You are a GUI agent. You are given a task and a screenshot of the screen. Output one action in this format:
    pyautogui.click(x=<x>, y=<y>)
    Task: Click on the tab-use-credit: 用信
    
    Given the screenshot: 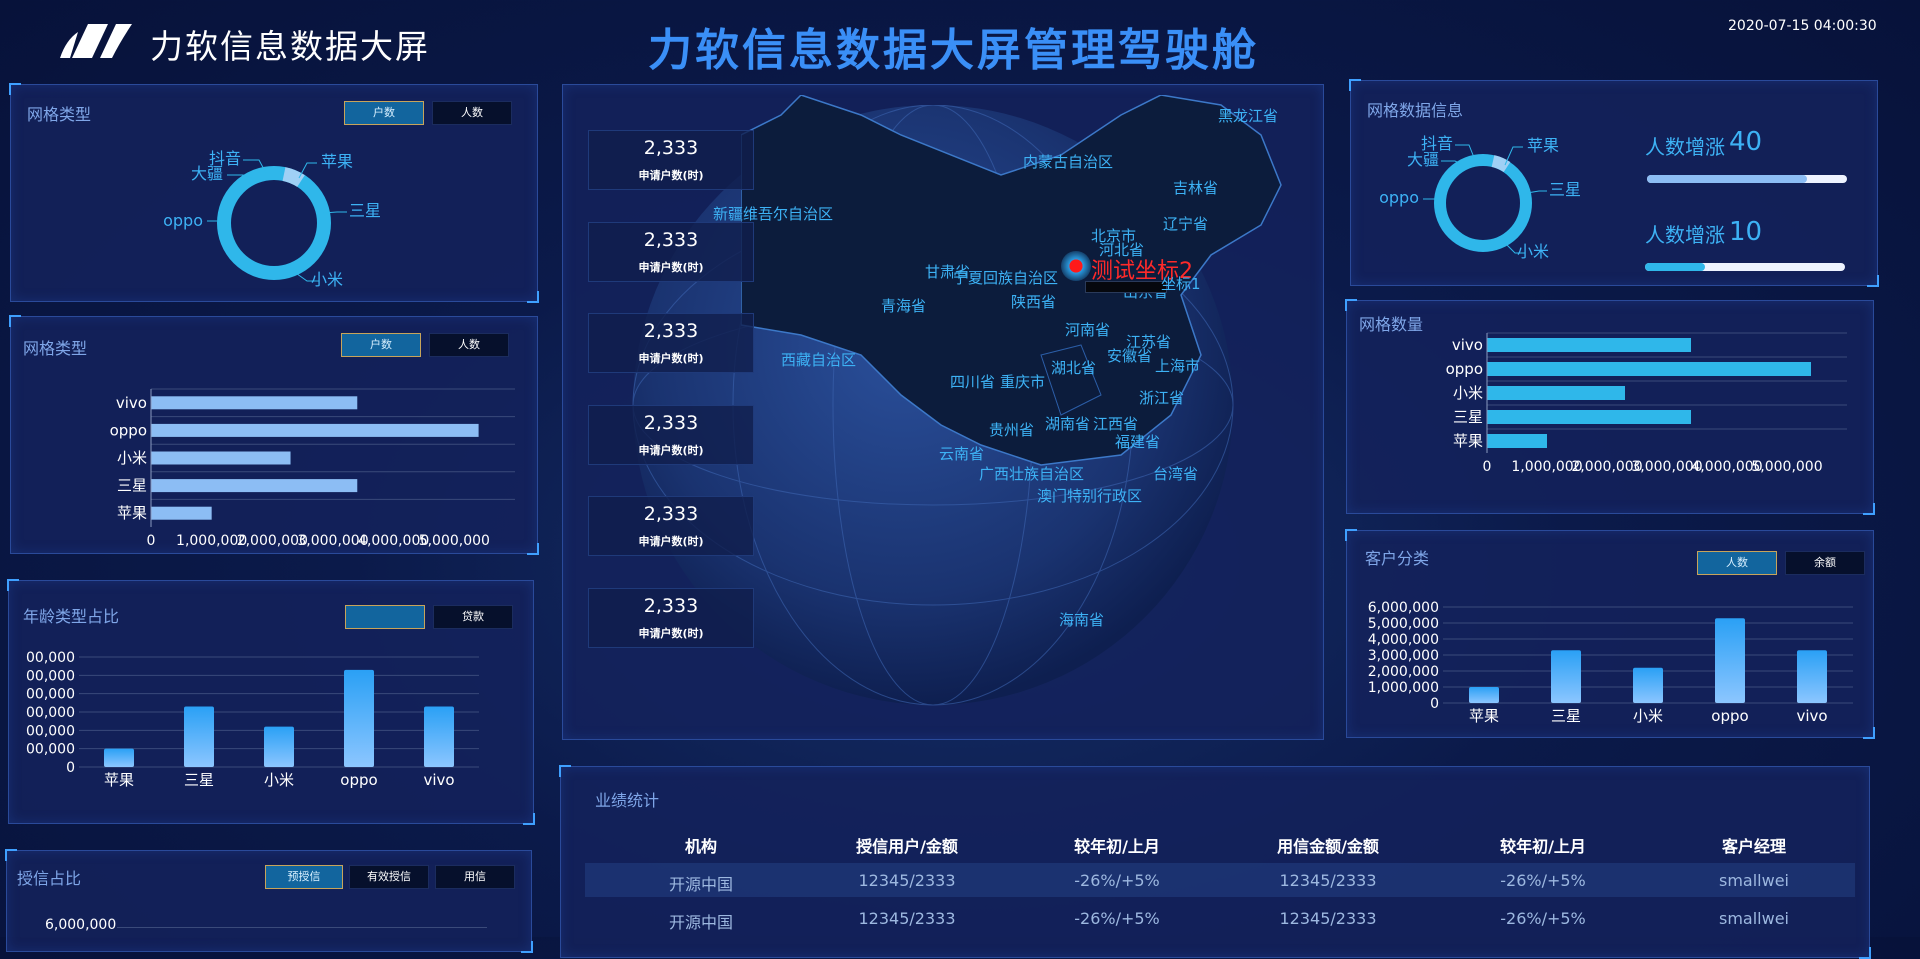 What is the action you would take?
    pyautogui.click(x=475, y=877)
    